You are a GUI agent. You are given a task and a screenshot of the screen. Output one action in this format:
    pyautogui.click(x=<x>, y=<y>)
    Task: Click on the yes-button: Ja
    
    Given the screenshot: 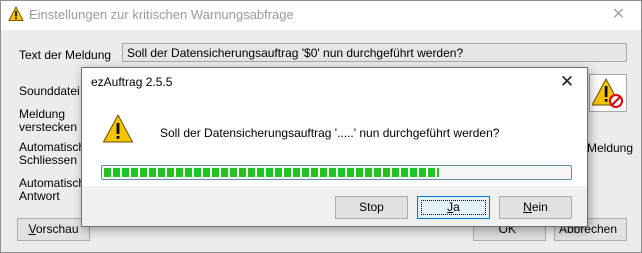 What is the action you would take?
    pyautogui.click(x=453, y=207)
    